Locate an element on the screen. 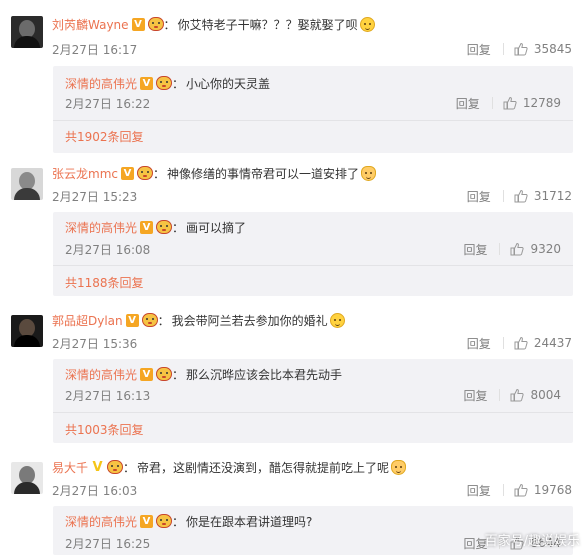 The image size is (586, 555). watermark: 百家号/趣说娱乐 is located at coordinates (532, 541).